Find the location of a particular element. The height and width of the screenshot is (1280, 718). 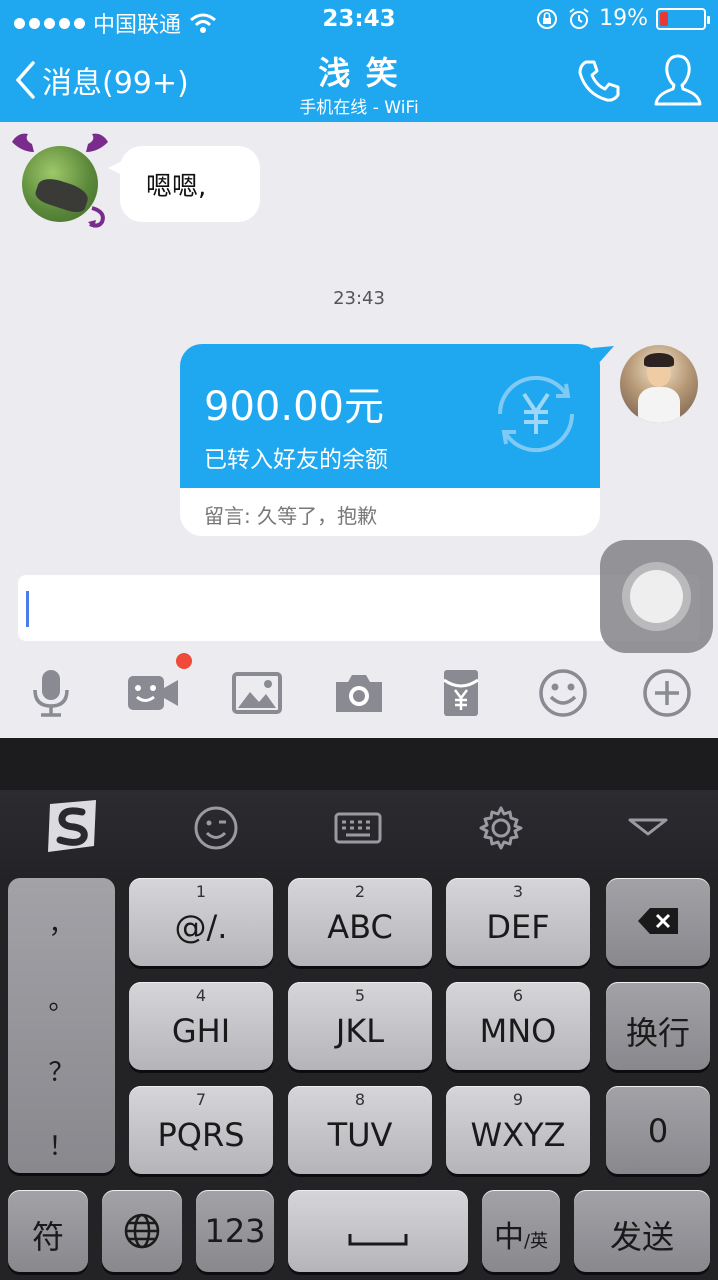

backspace-icon is located at coordinates (658, 921).